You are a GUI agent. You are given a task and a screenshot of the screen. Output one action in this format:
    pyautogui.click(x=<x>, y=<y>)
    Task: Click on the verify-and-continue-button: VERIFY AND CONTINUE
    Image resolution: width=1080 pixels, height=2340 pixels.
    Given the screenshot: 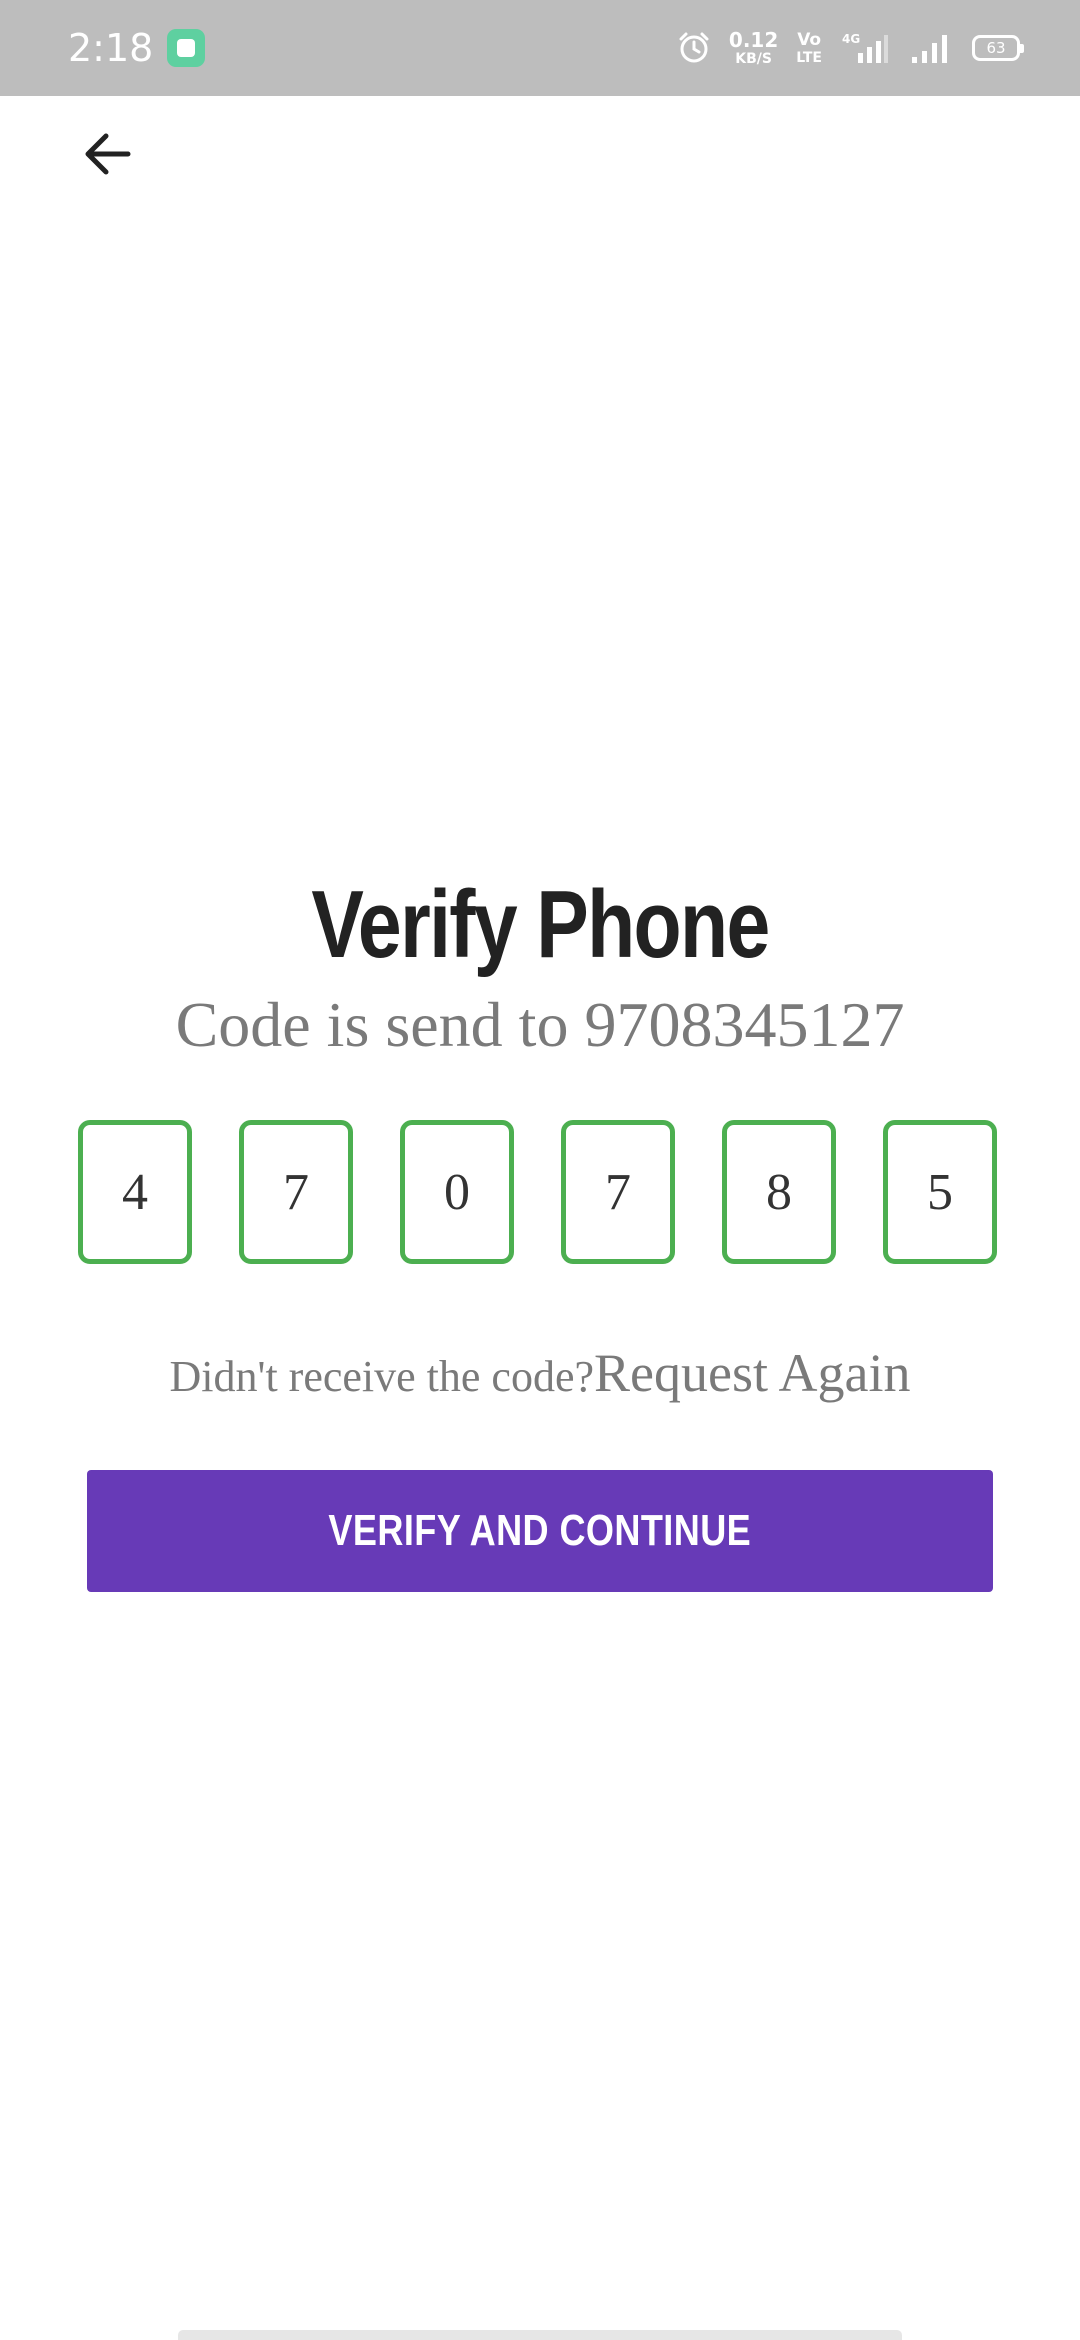 What is the action you would take?
    pyautogui.click(x=540, y=1531)
    